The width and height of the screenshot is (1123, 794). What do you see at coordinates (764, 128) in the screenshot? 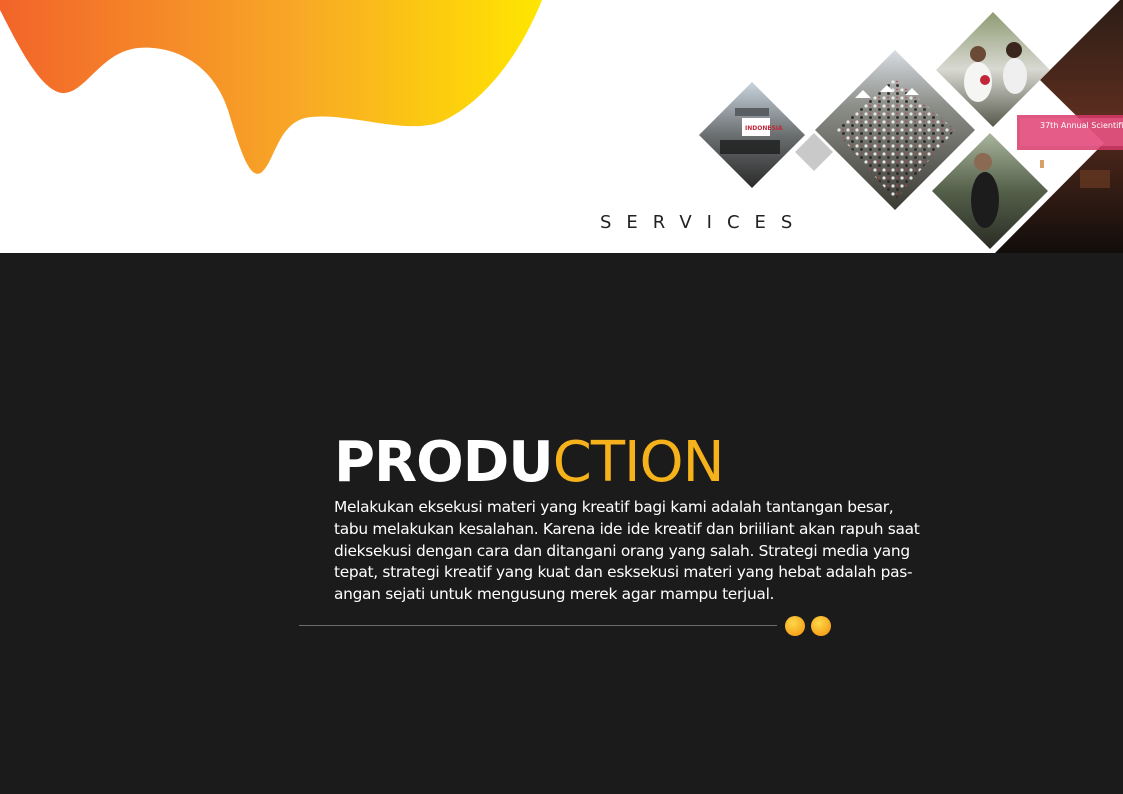
I see `svg-text: INDONESIA` at bounding box center [764, 128].